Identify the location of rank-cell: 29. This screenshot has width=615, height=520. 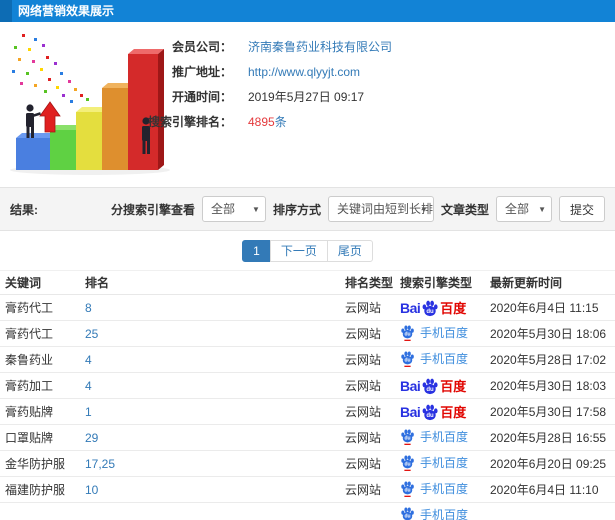
(210, 437).